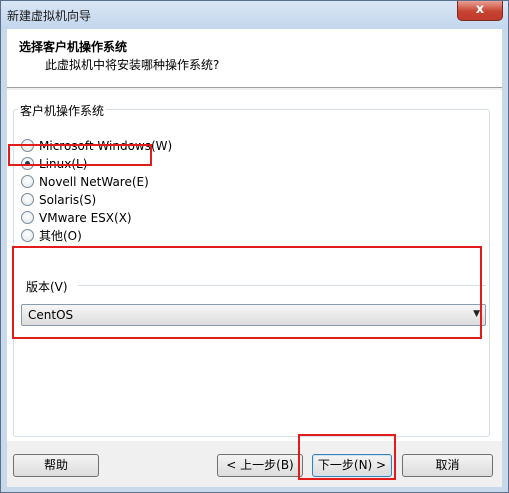  What do you see at coordinates (27, 217) in the screenshot?
I see `radio-esx` at bounding box center [27, 217].